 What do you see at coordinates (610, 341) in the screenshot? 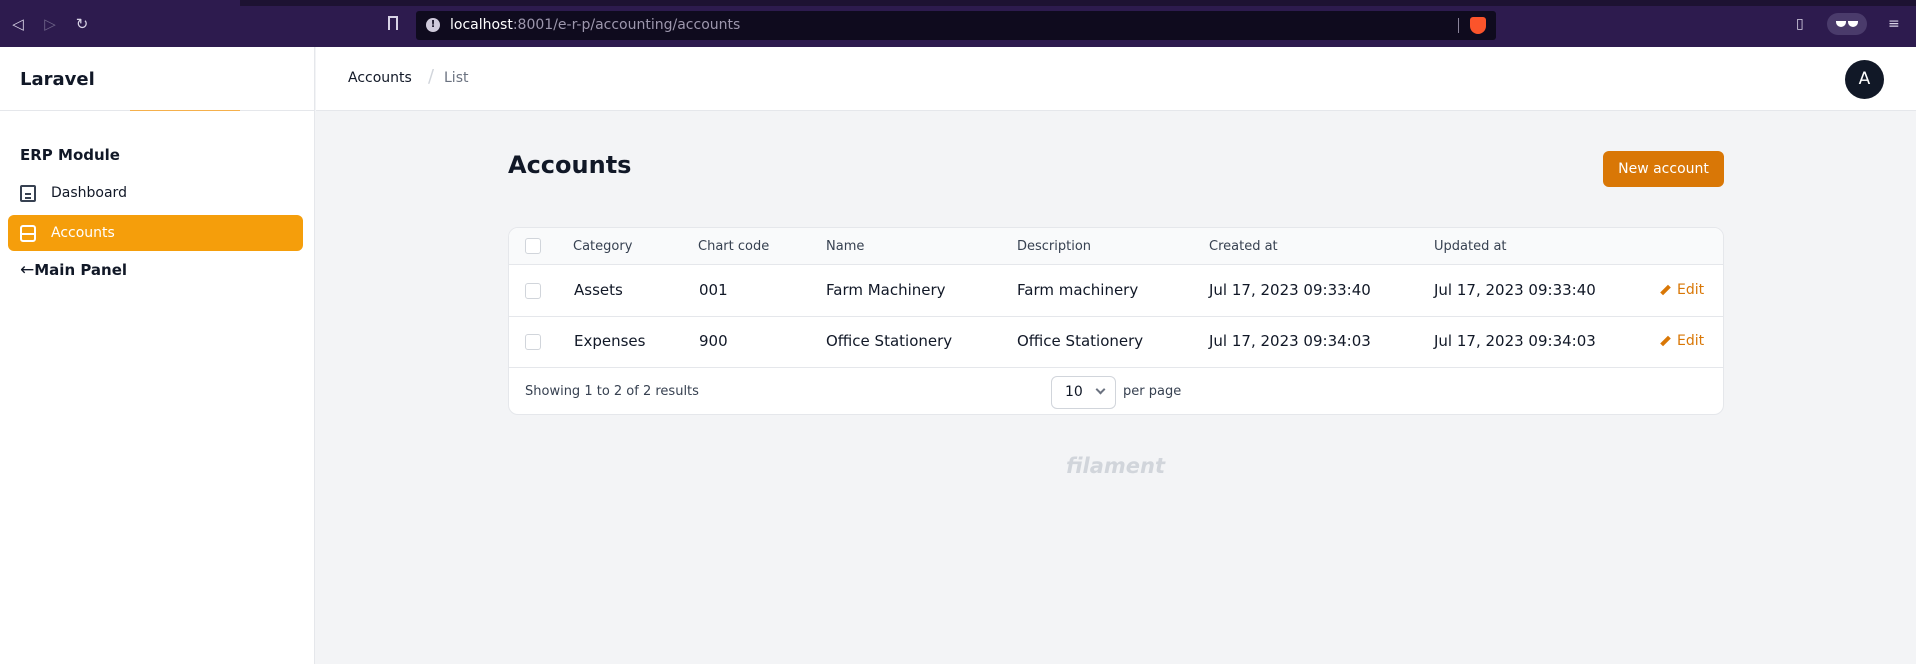
I see `cell-category: Expenses` at bounding box center [610, 341].